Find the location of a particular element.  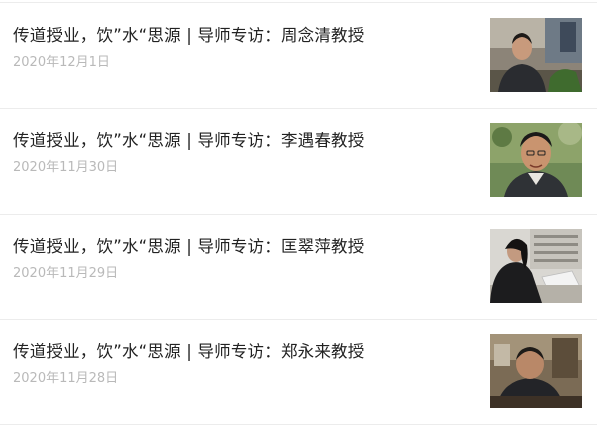

article-date: 2020年11月29日 is located at coordinates (66, 273).